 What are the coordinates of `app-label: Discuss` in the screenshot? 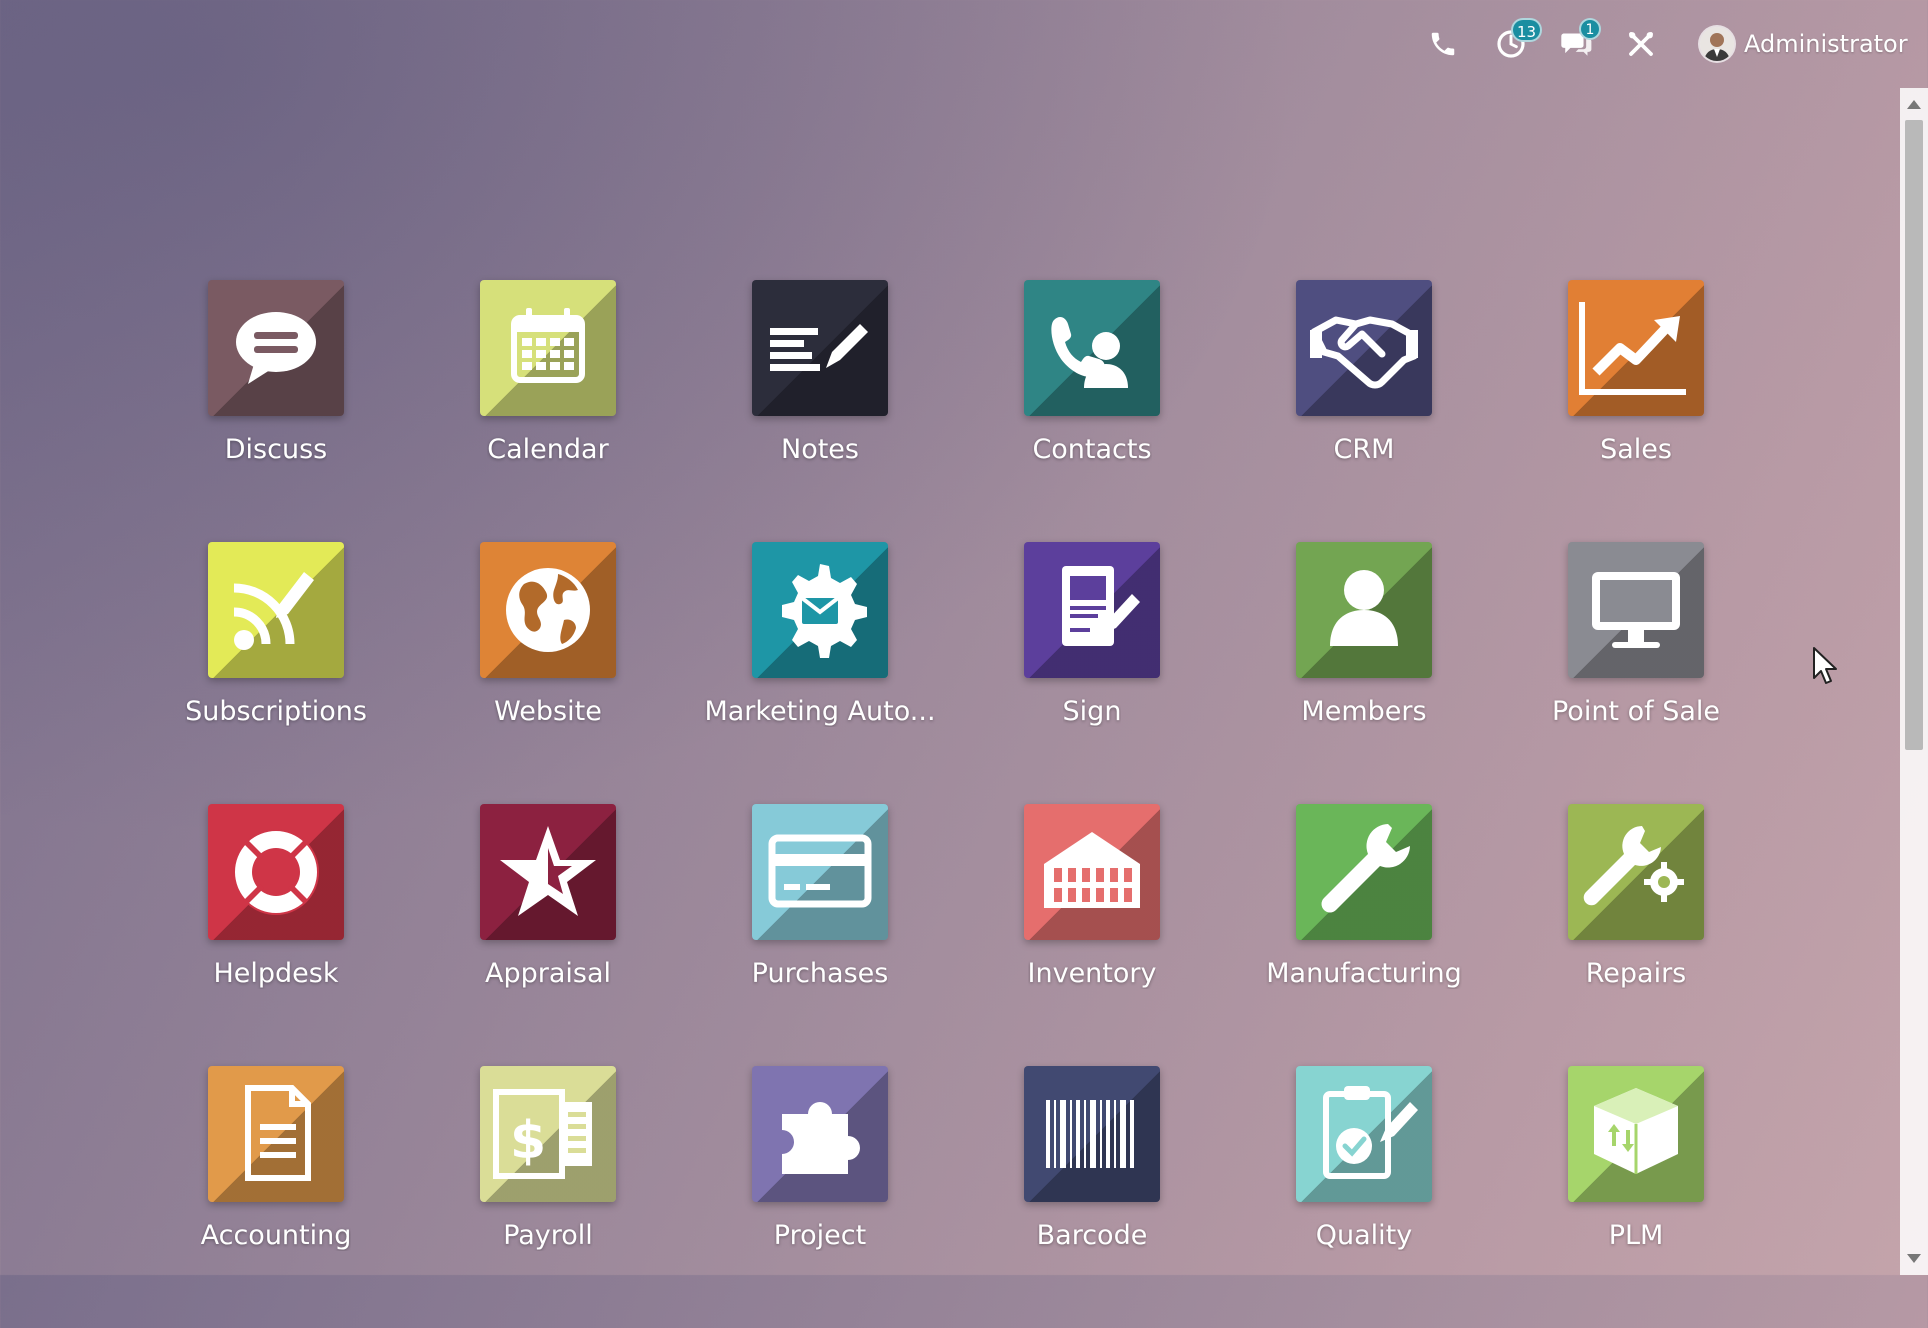 It's located at (276, 449).